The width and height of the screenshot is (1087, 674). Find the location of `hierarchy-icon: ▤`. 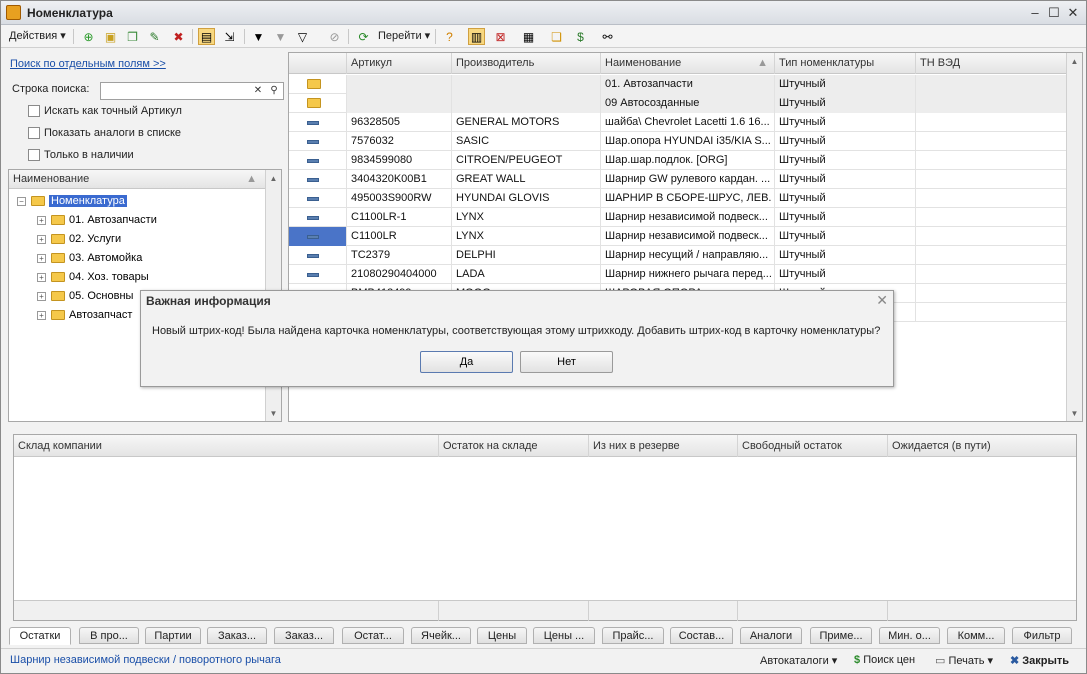

hierarchy-icon: ▤ is located at coordinates (206, 36).